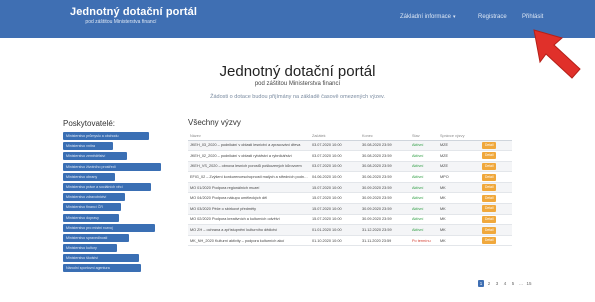 This screenshot has width=595, height=302. I want to click on provider-button: Národní sportovní agentura, so click(102, 268).